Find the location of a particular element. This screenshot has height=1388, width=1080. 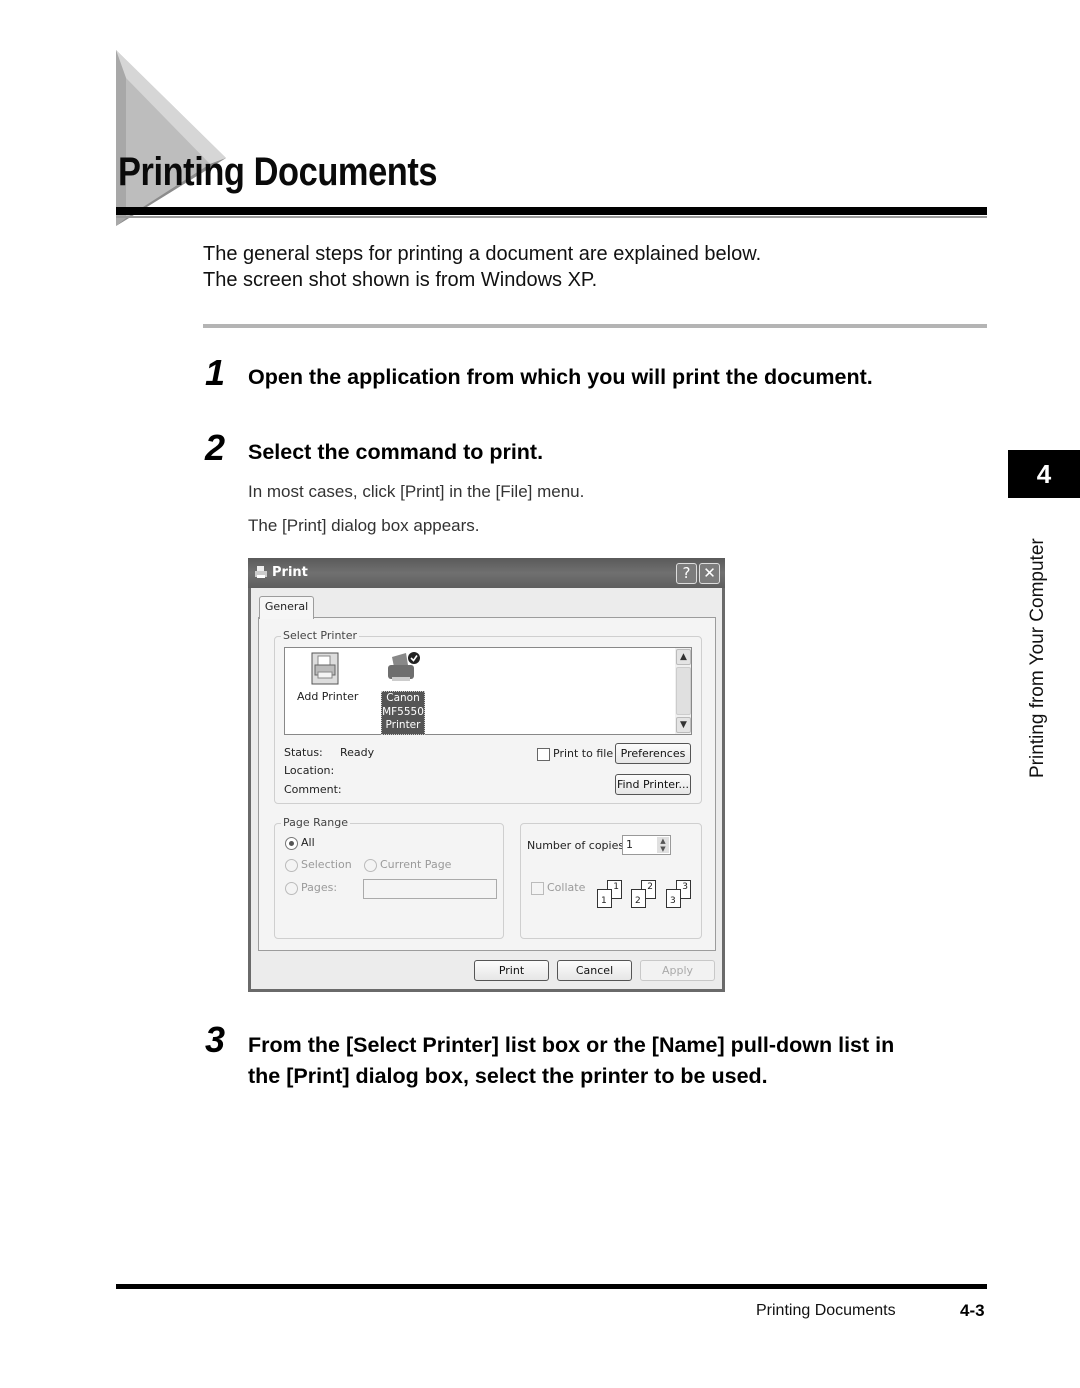

current-page-label: Current Page is located at coordinates (416, 864).